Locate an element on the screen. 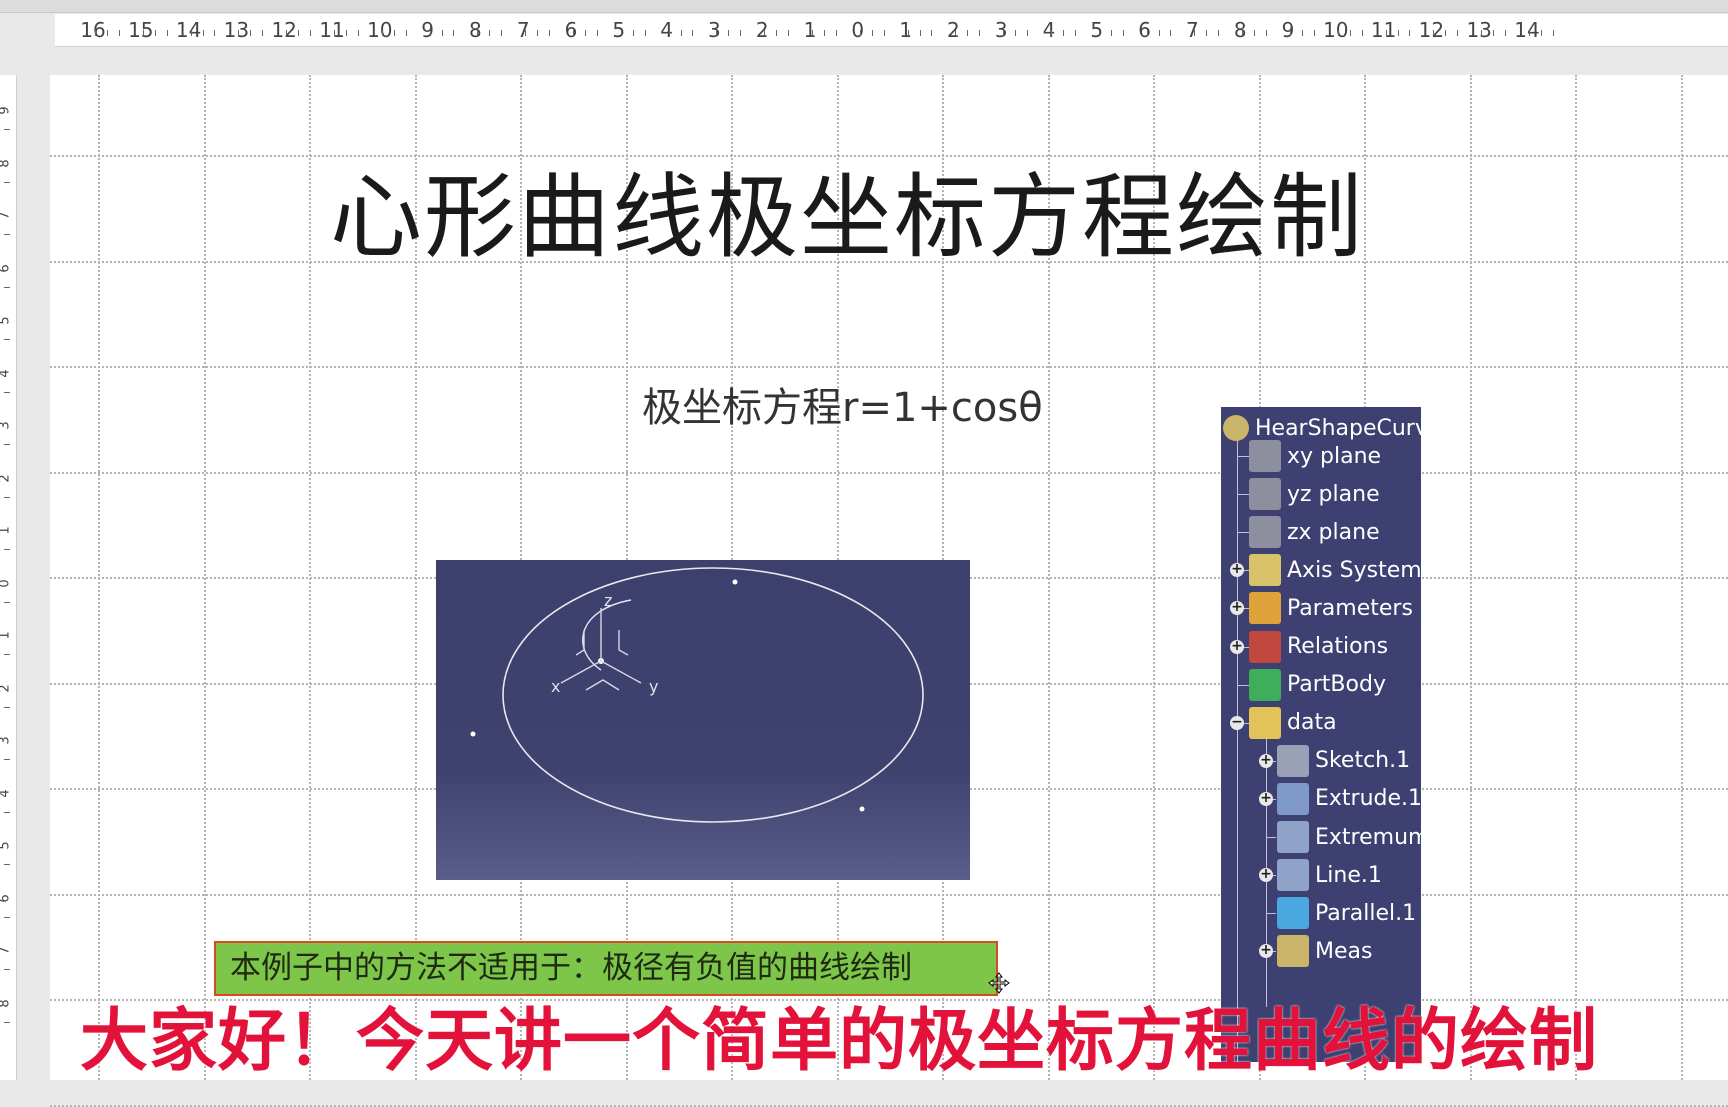  tree-item-label: yz plane is located at coordinates (1333, 494).